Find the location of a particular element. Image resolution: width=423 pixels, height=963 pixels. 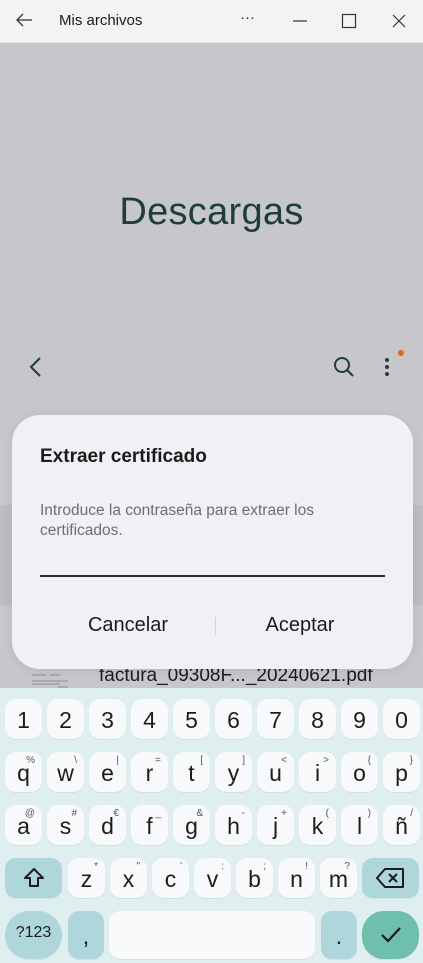

key-secondary-label: " is located at coordinates (138, 866).